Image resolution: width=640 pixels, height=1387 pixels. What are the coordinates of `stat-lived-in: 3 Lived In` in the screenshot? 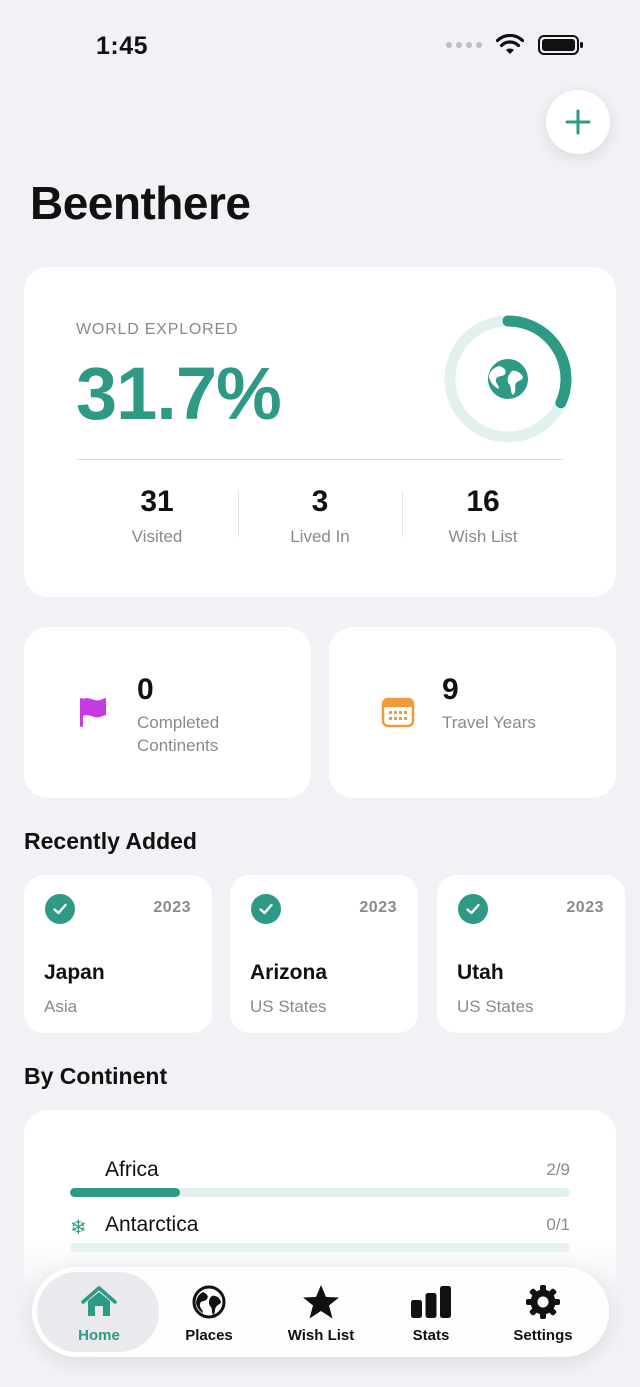 It's located at (320, 516).